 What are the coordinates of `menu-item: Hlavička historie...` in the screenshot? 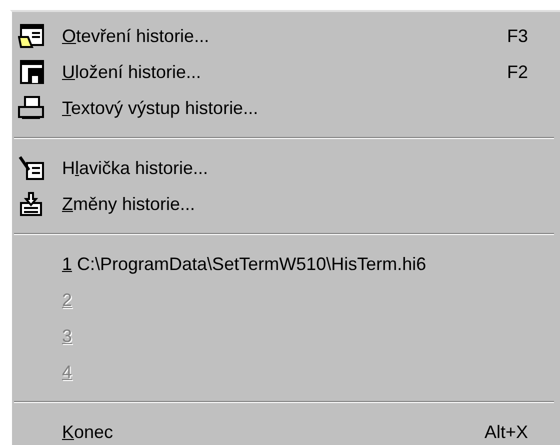 It's located at (274, 168).